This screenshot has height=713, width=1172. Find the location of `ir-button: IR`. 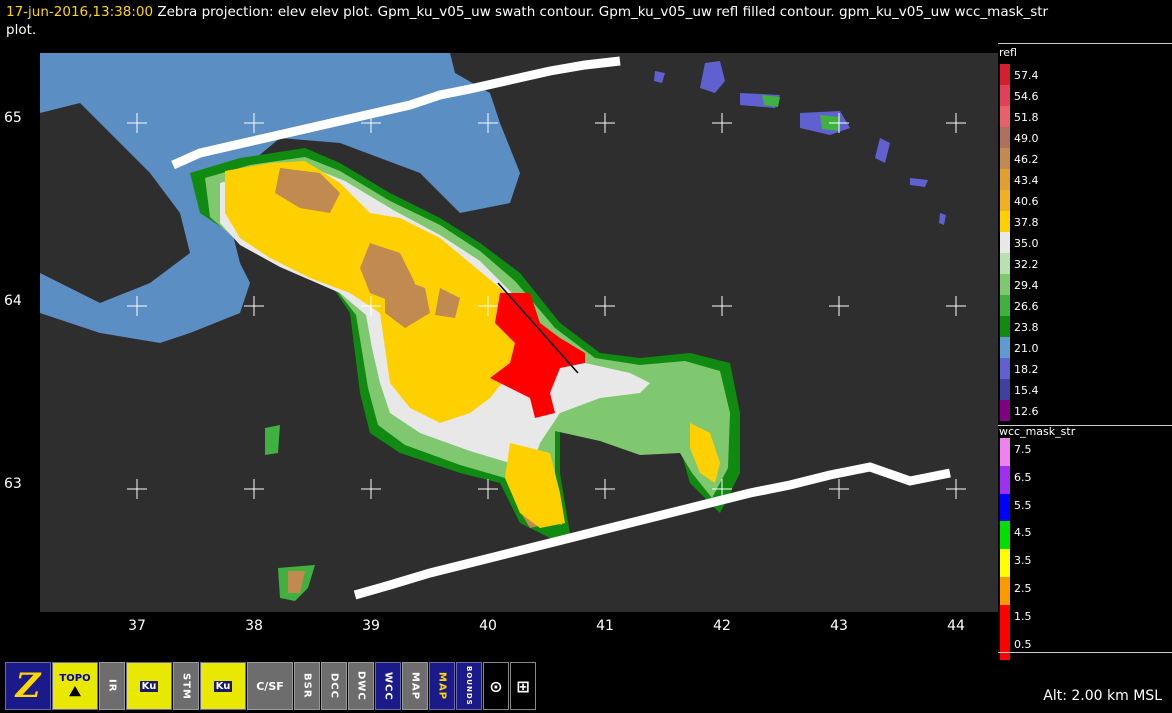

ir-button: IR is located at coordinates (112, 686).